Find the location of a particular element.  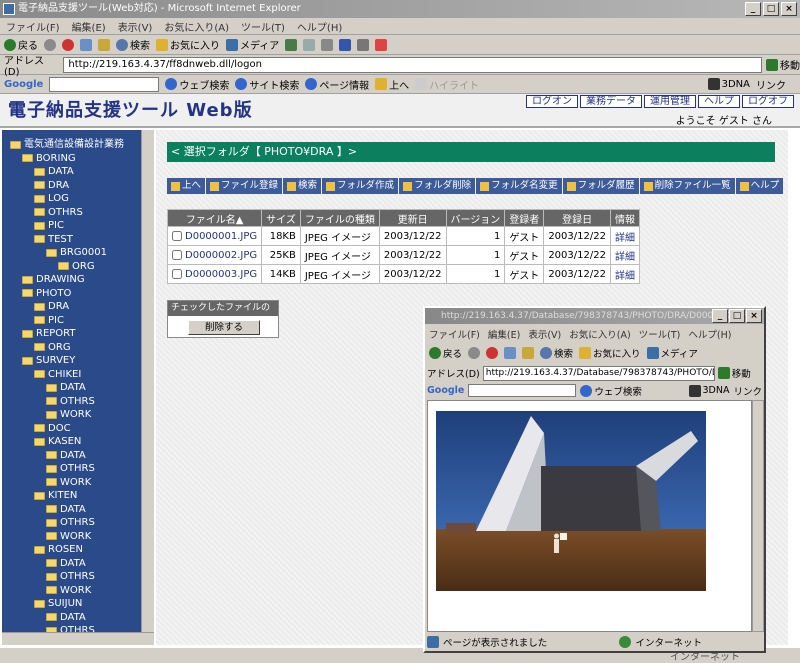

address-input: http://219.163.4.37/ff8dnweb.dll/logon is located at coordinates (412, 64).